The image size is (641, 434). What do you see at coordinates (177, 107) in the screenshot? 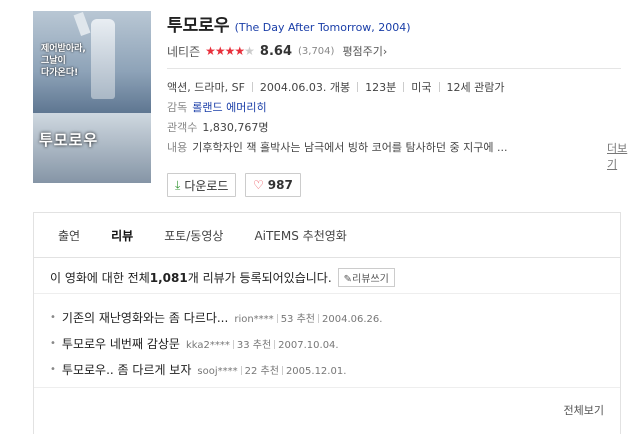
I see `director-label: 감독` at bounding box center [177, 107].